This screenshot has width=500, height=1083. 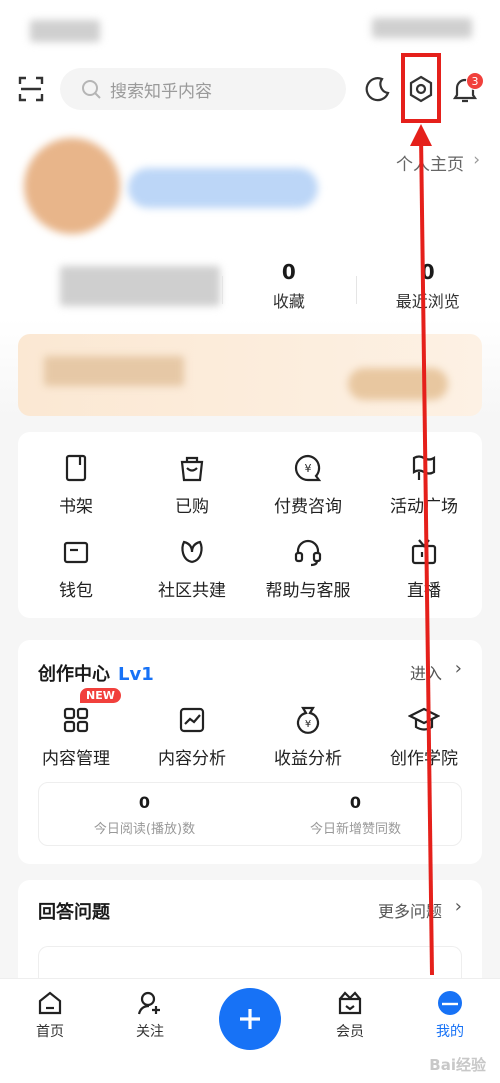 I want to click on homepage-link: 个人主页, so click(x=430, y=162).